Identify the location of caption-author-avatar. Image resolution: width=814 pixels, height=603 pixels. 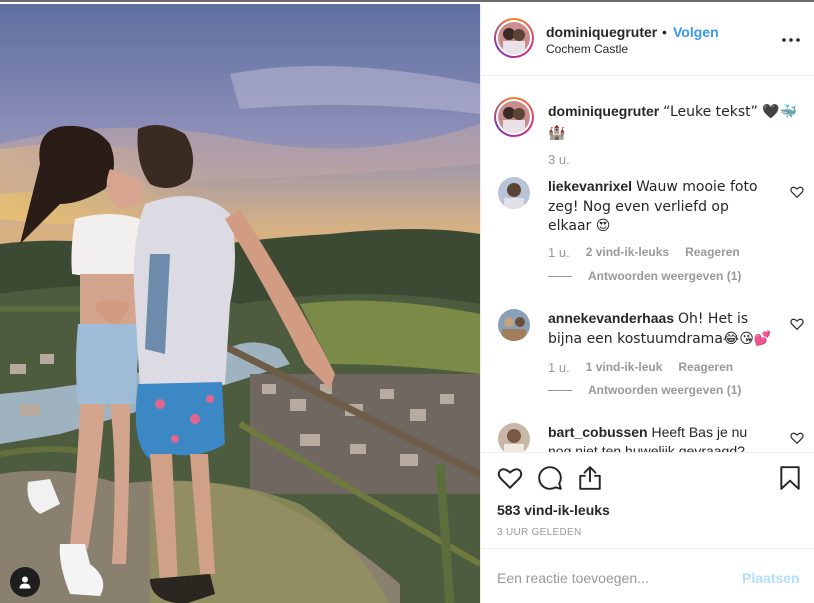
(514, 117).